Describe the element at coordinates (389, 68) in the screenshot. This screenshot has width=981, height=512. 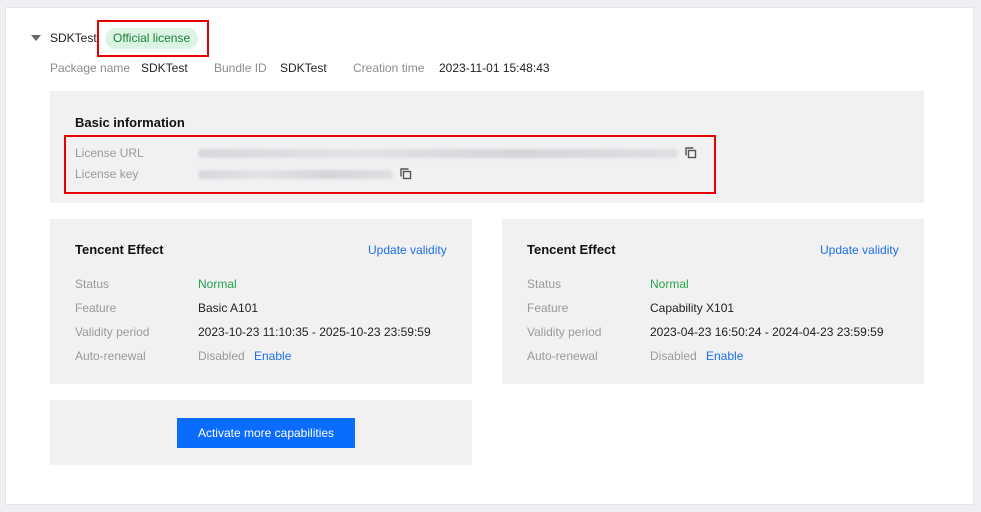
I see `creation-time-label: Creation time` at that location.